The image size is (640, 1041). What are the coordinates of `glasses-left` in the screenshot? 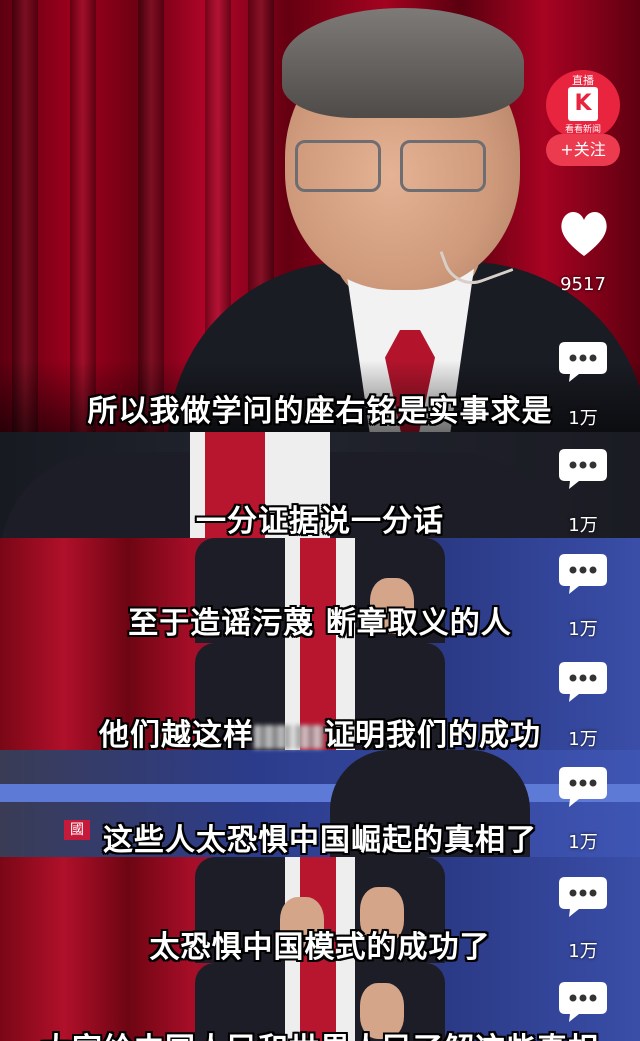 It's located at (338, 166).